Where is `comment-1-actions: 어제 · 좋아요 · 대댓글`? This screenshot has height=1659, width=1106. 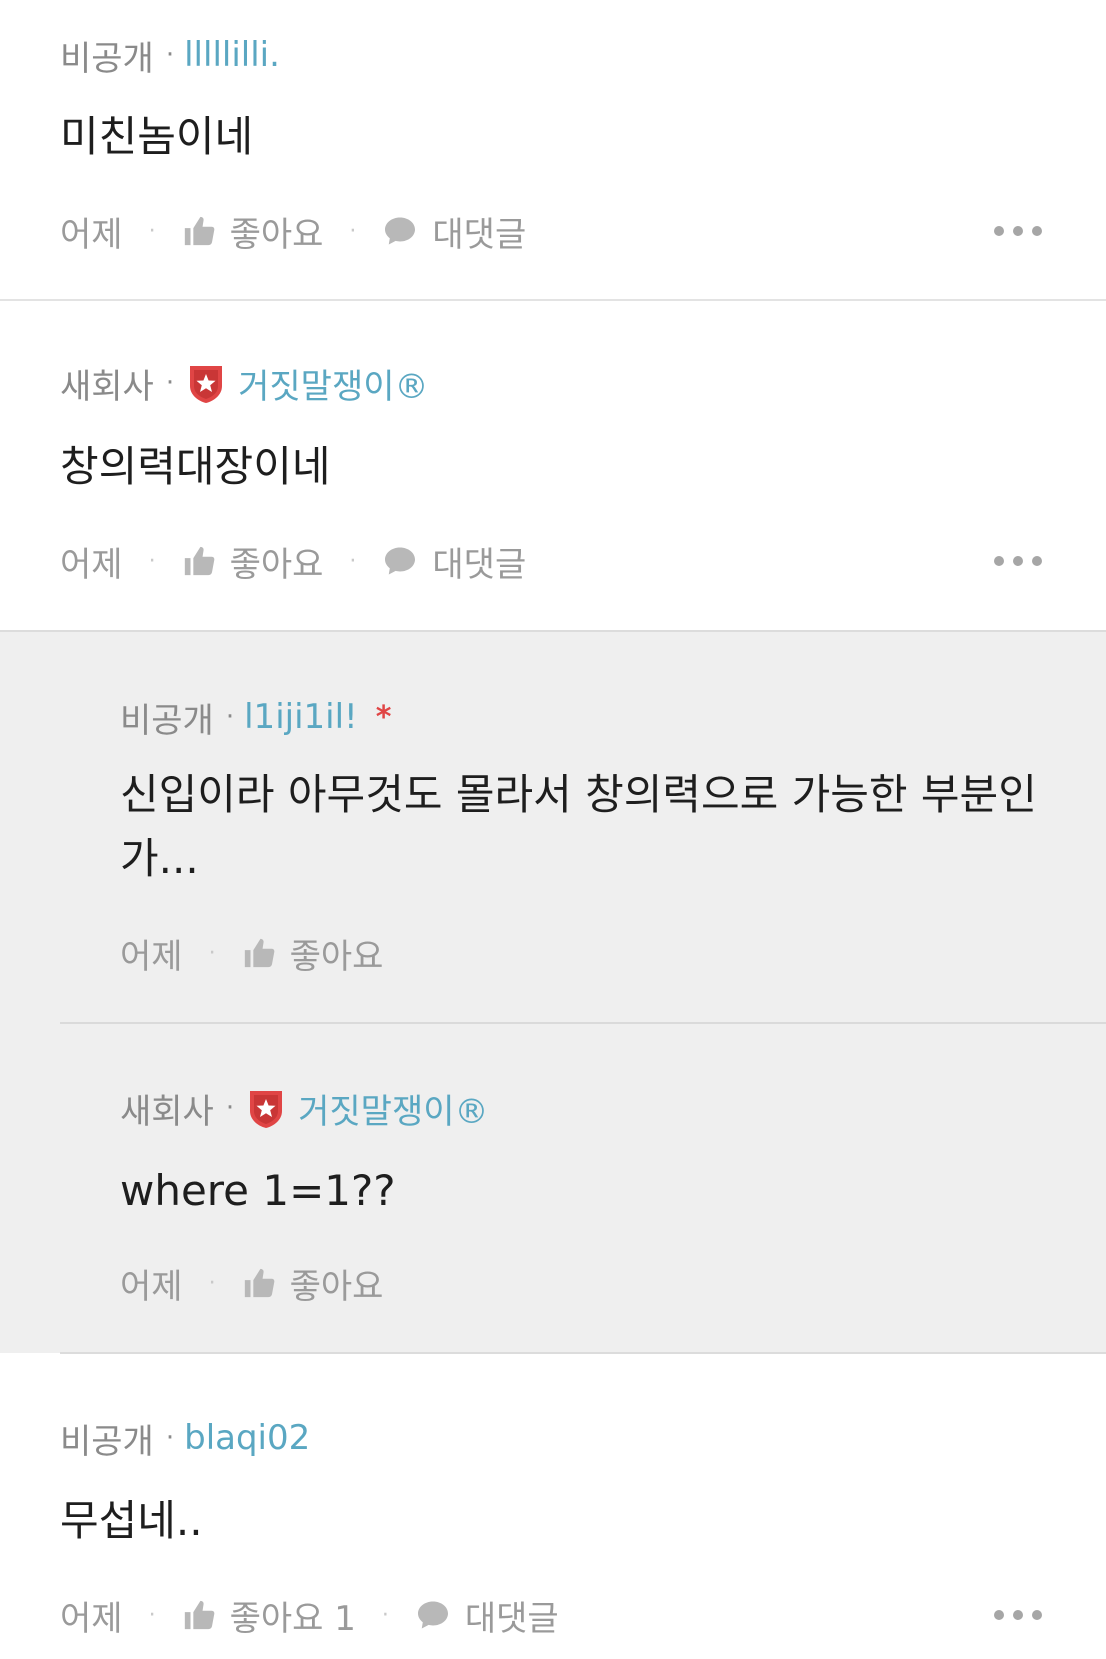
comment-1-actions: 어제 · 좋아요 · 대댓글 is located at coordinates (293, 231).